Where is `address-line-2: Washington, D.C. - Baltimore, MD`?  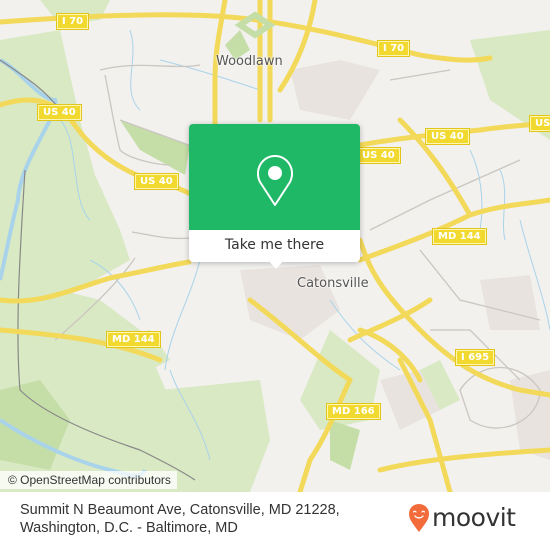
address-line-2: Washington, D.C. - Baltimore, MD is located at coordinates (129, 528).